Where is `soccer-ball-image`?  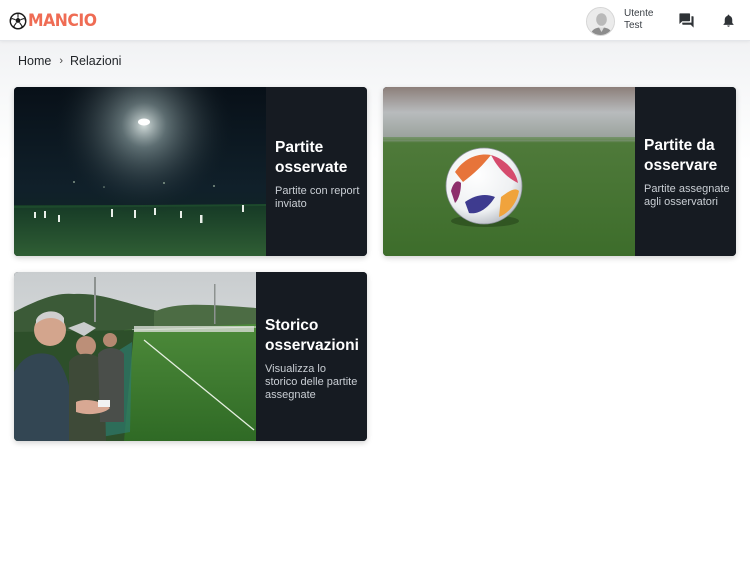
soccer-ball-image is located at coordinates (509, 171).